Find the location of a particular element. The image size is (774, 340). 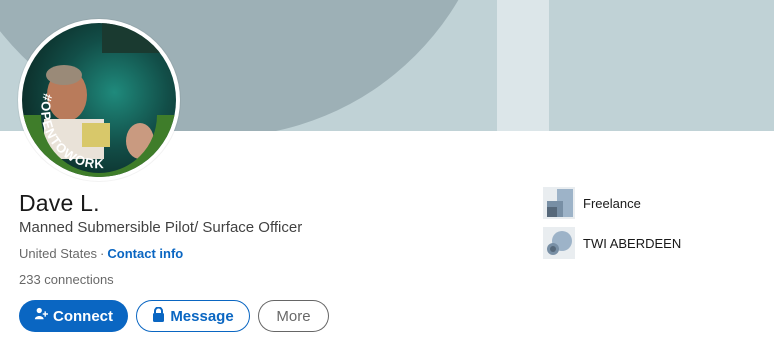

banner-stripe is located at coordinates (523, 65).